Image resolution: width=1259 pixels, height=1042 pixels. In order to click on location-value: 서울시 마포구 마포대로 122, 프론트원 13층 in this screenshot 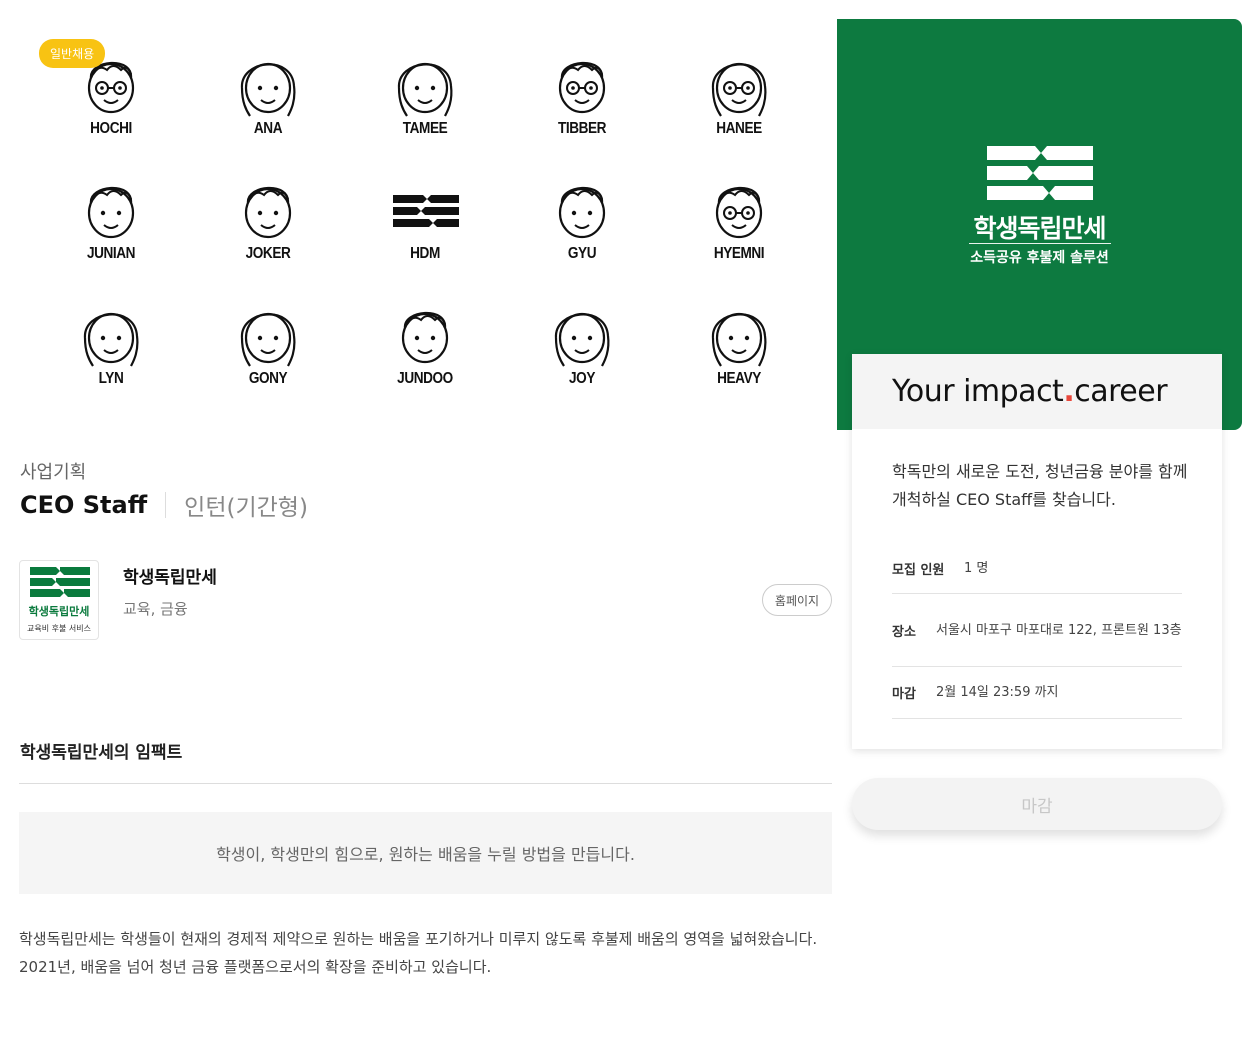, I will do `click(1059, 630)`.